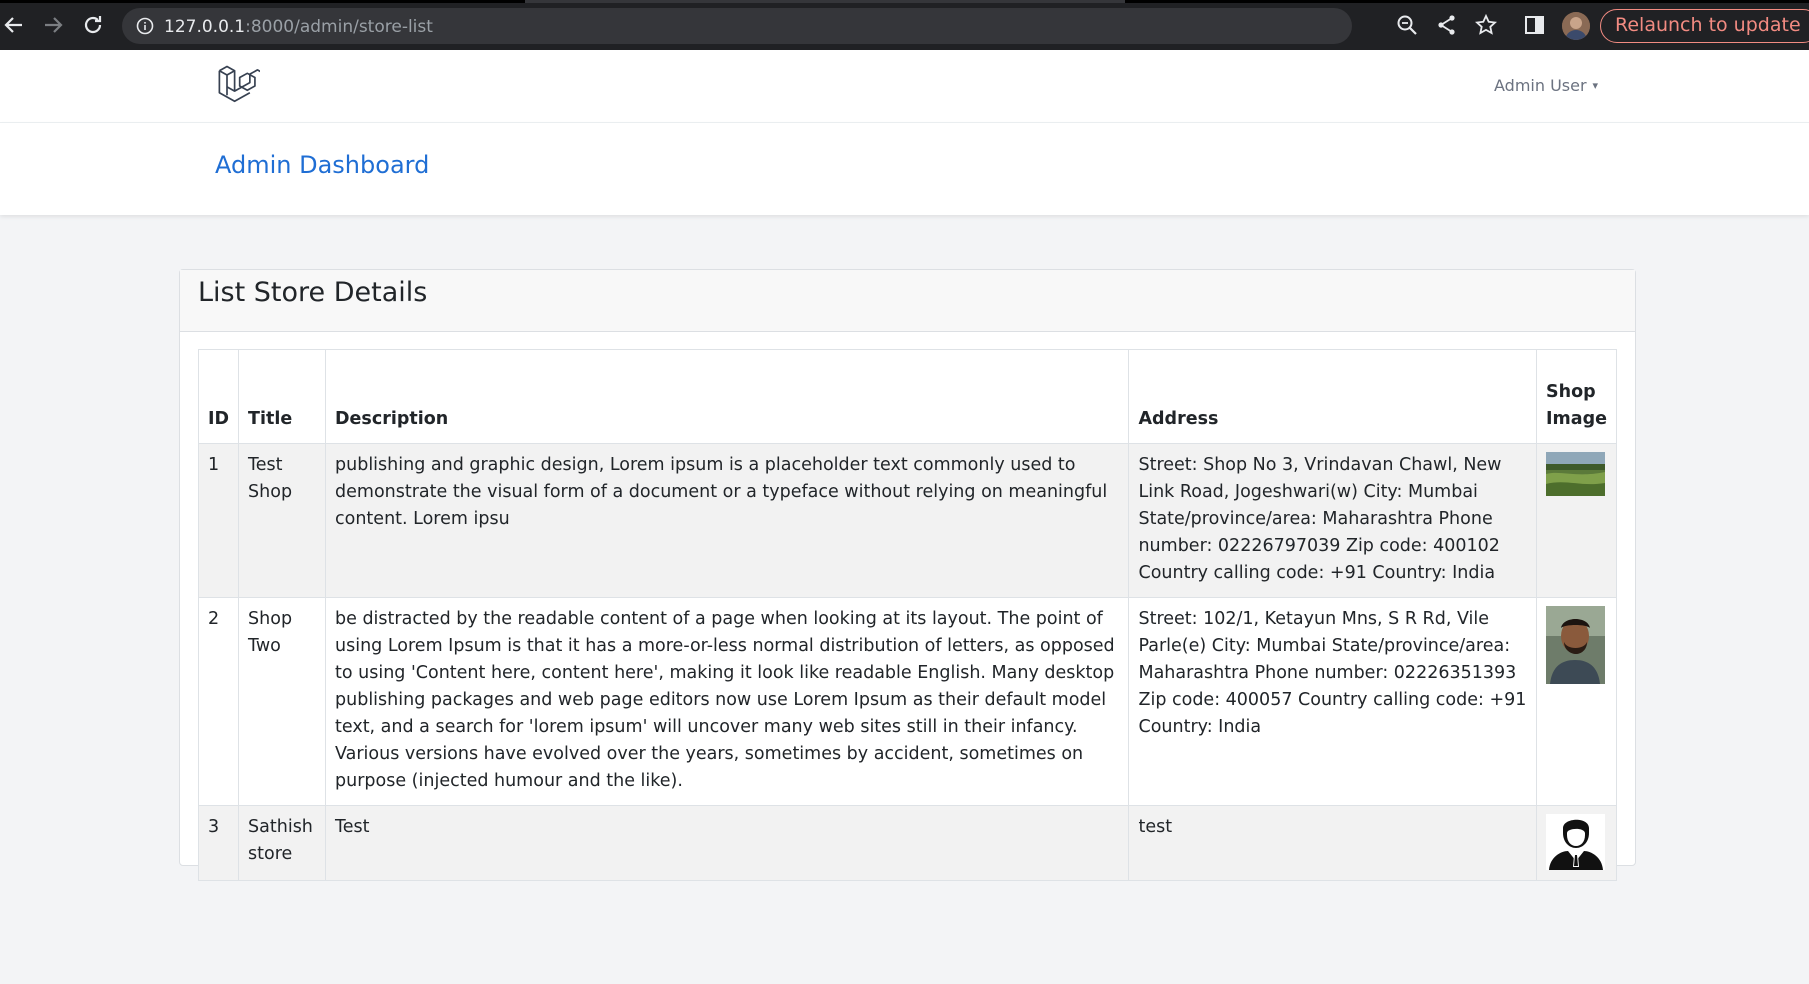 The image size is (1809, 984). What do you see at coordinates (904, 169) in the screenshot?
I see `page-header: Admin Dashboard` at bounding box center [904, 169].